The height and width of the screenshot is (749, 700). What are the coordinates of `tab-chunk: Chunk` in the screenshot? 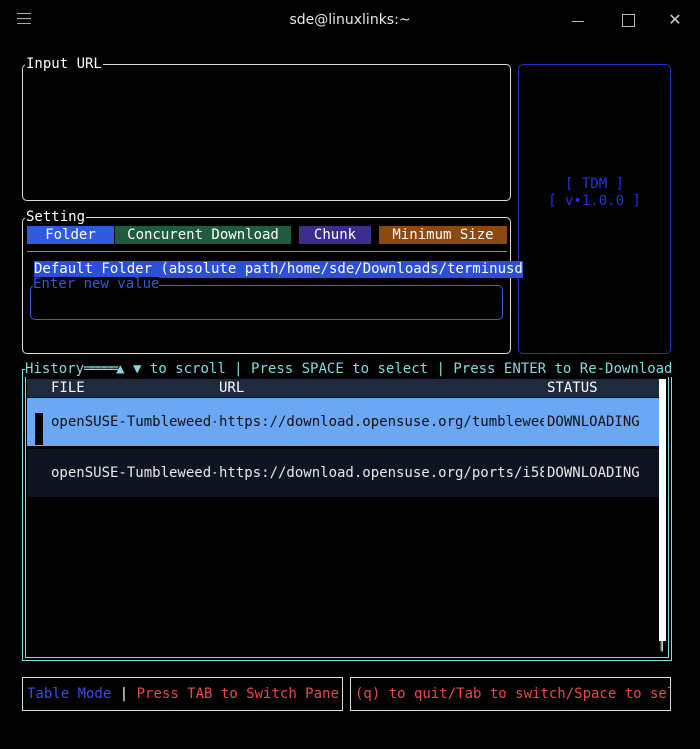 It's located at (335, 235).